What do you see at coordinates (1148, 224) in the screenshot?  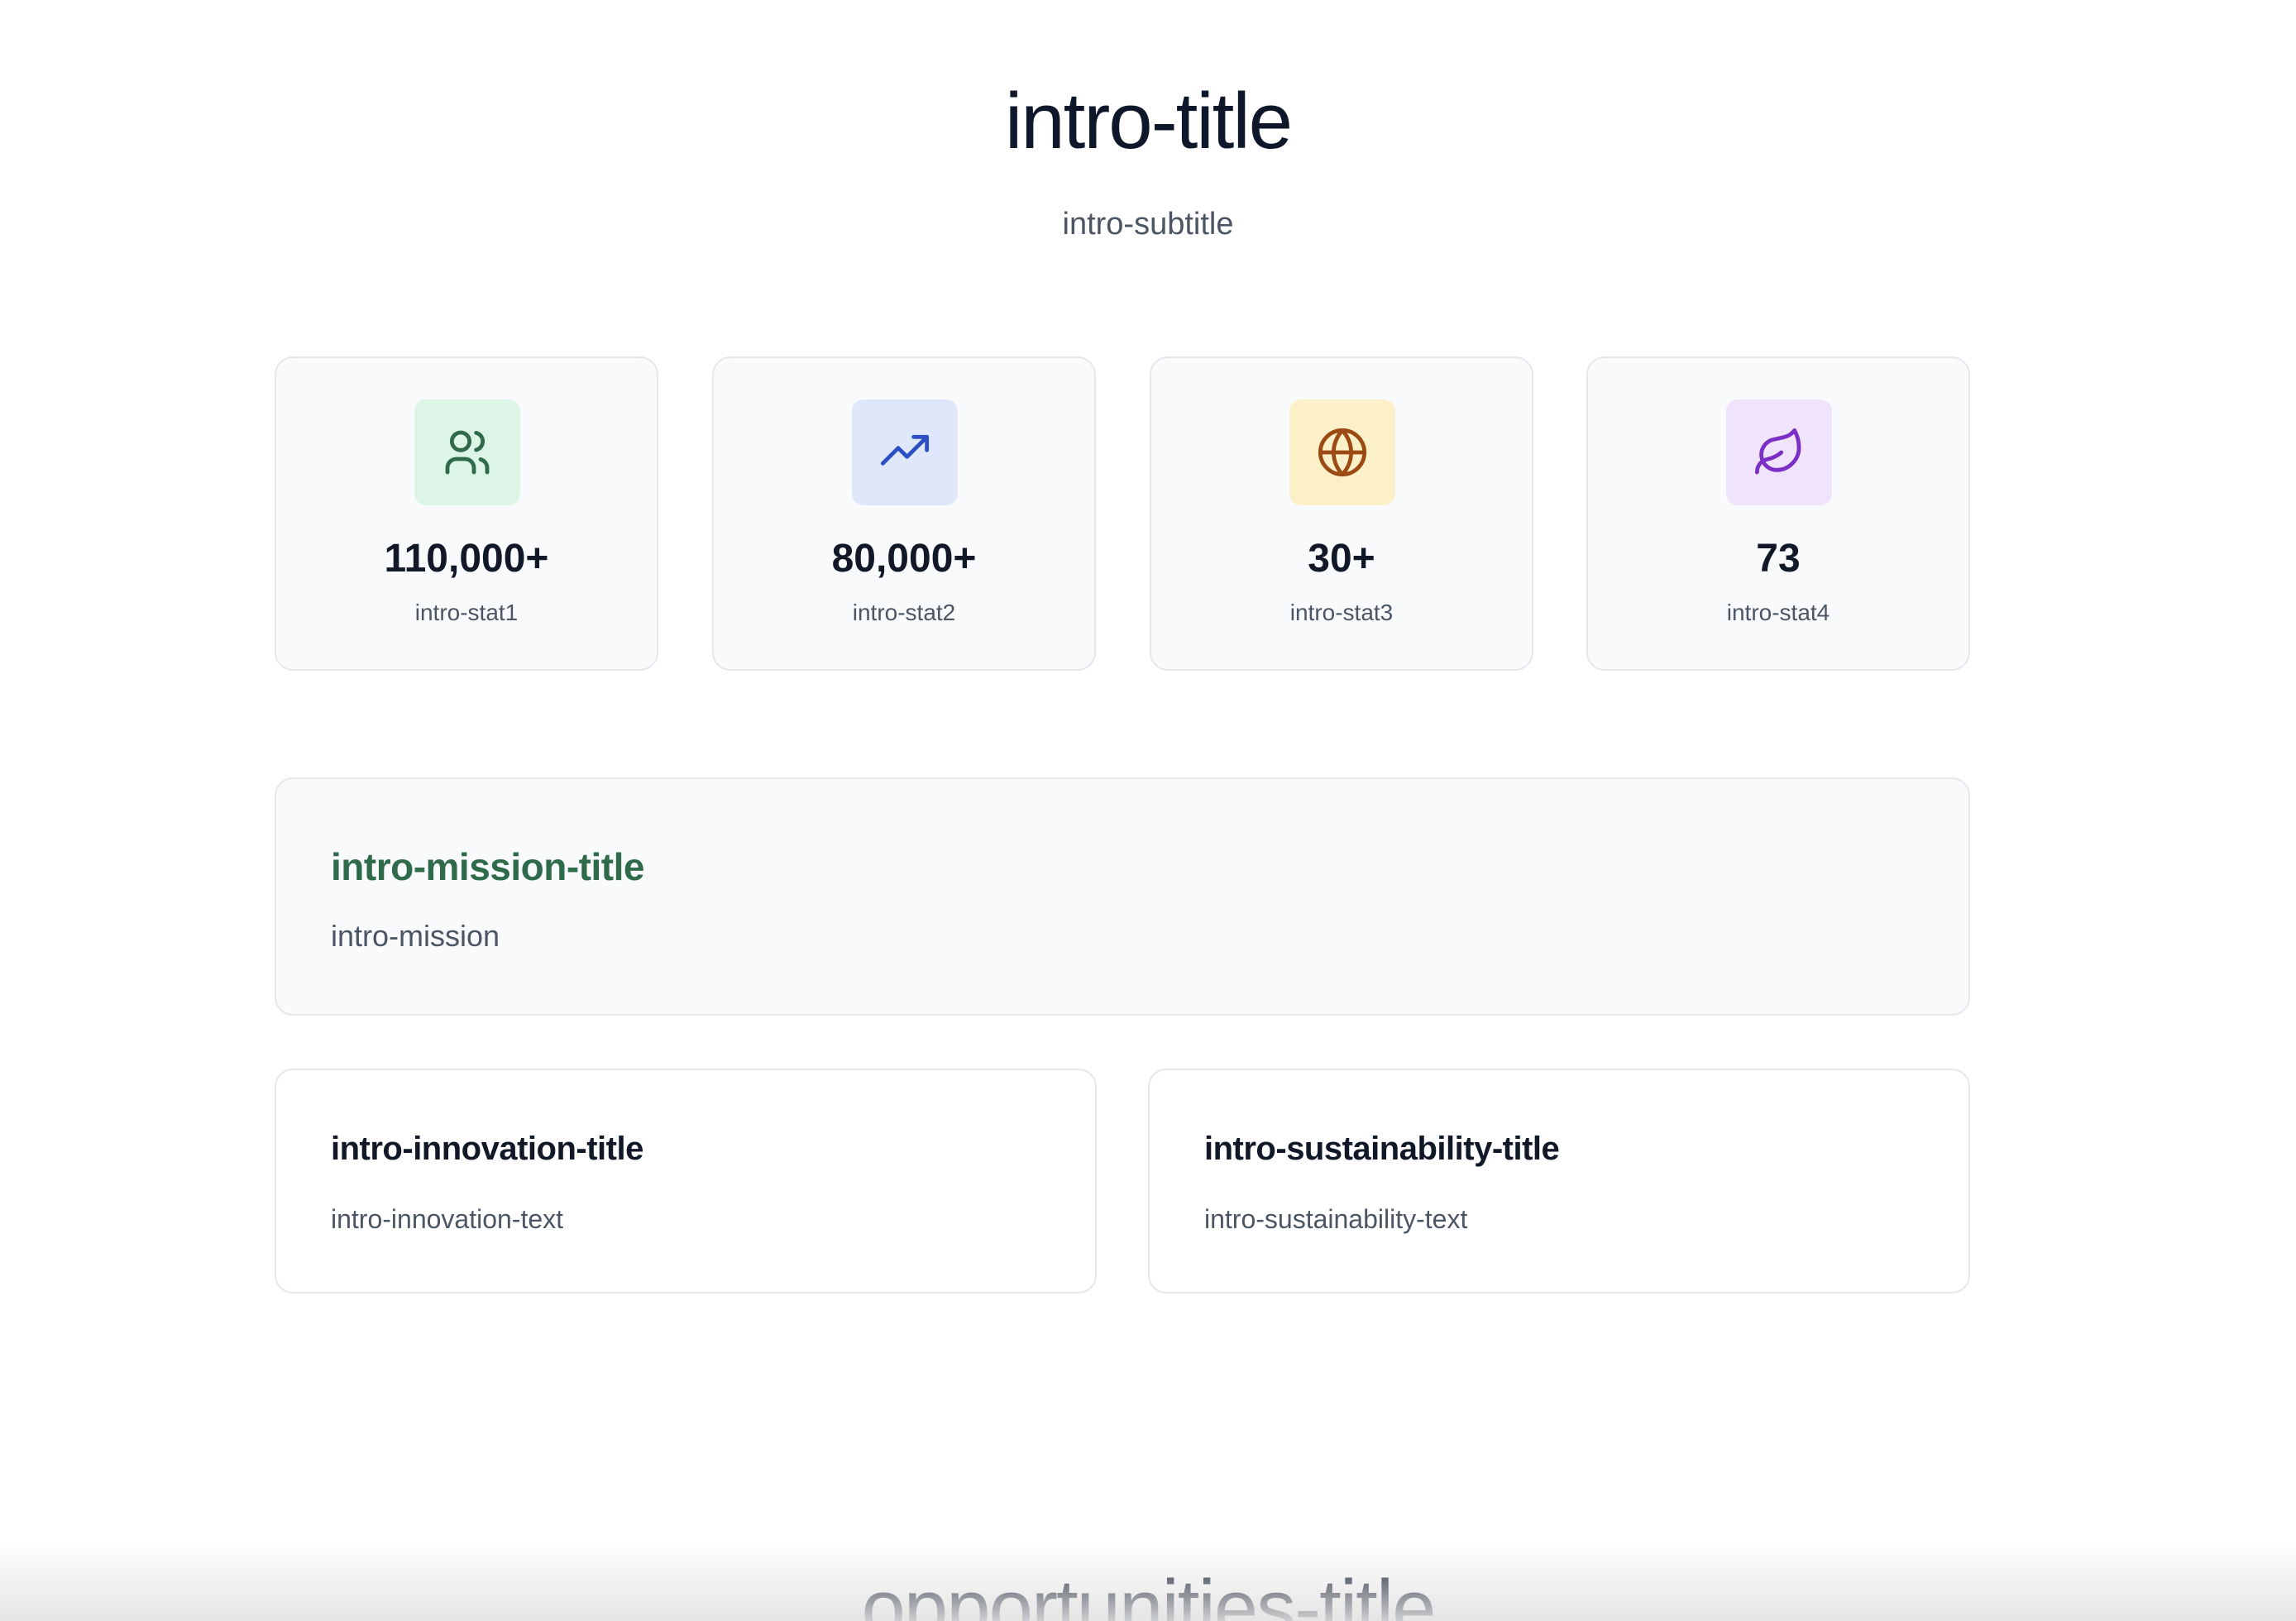 I see `intro-subtitle: intro-subtitle` at bounding box center [1148, 224].